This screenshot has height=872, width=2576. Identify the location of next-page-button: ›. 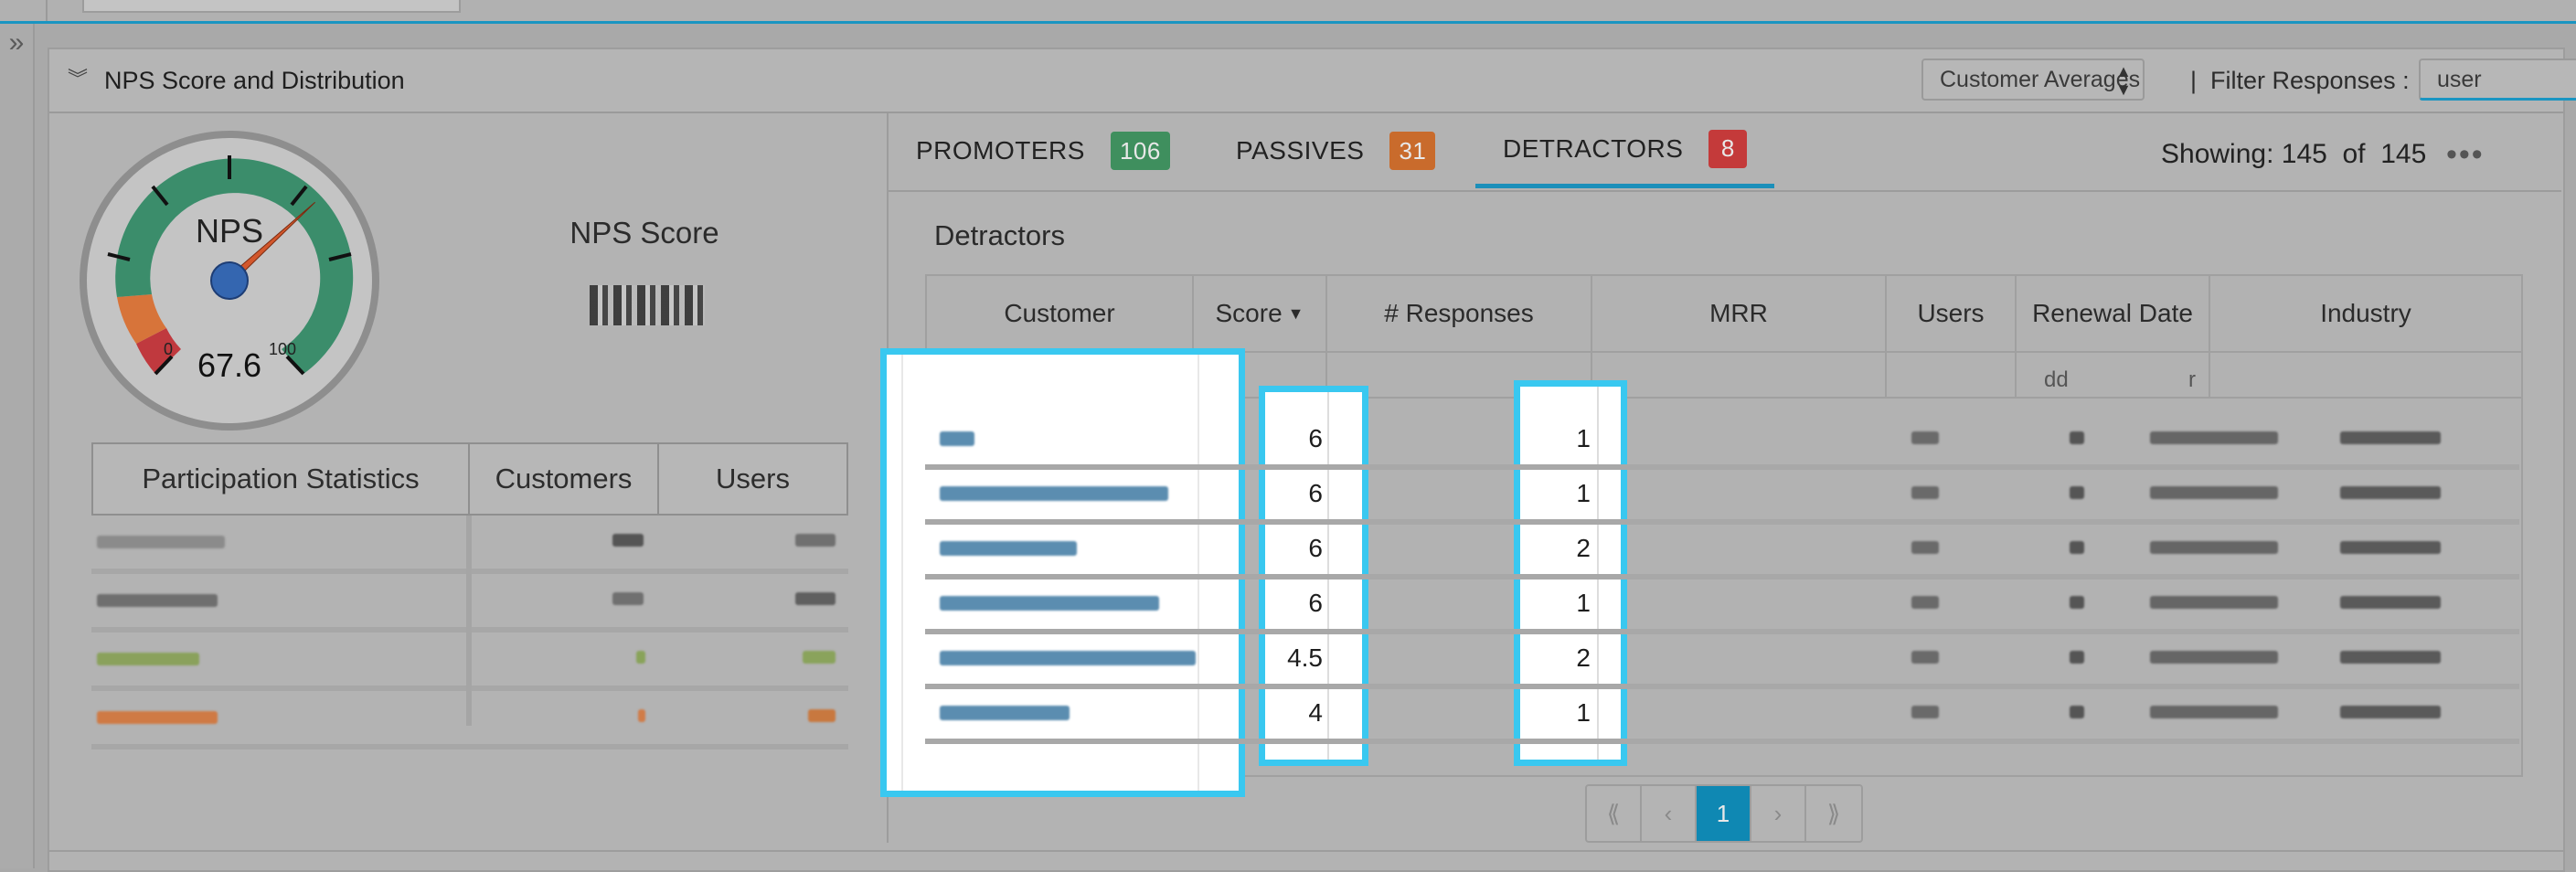
(1778, 813).